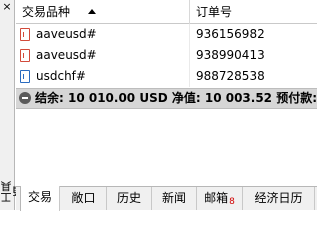  I want to click on tab-history: 历史, so click(129, 198).